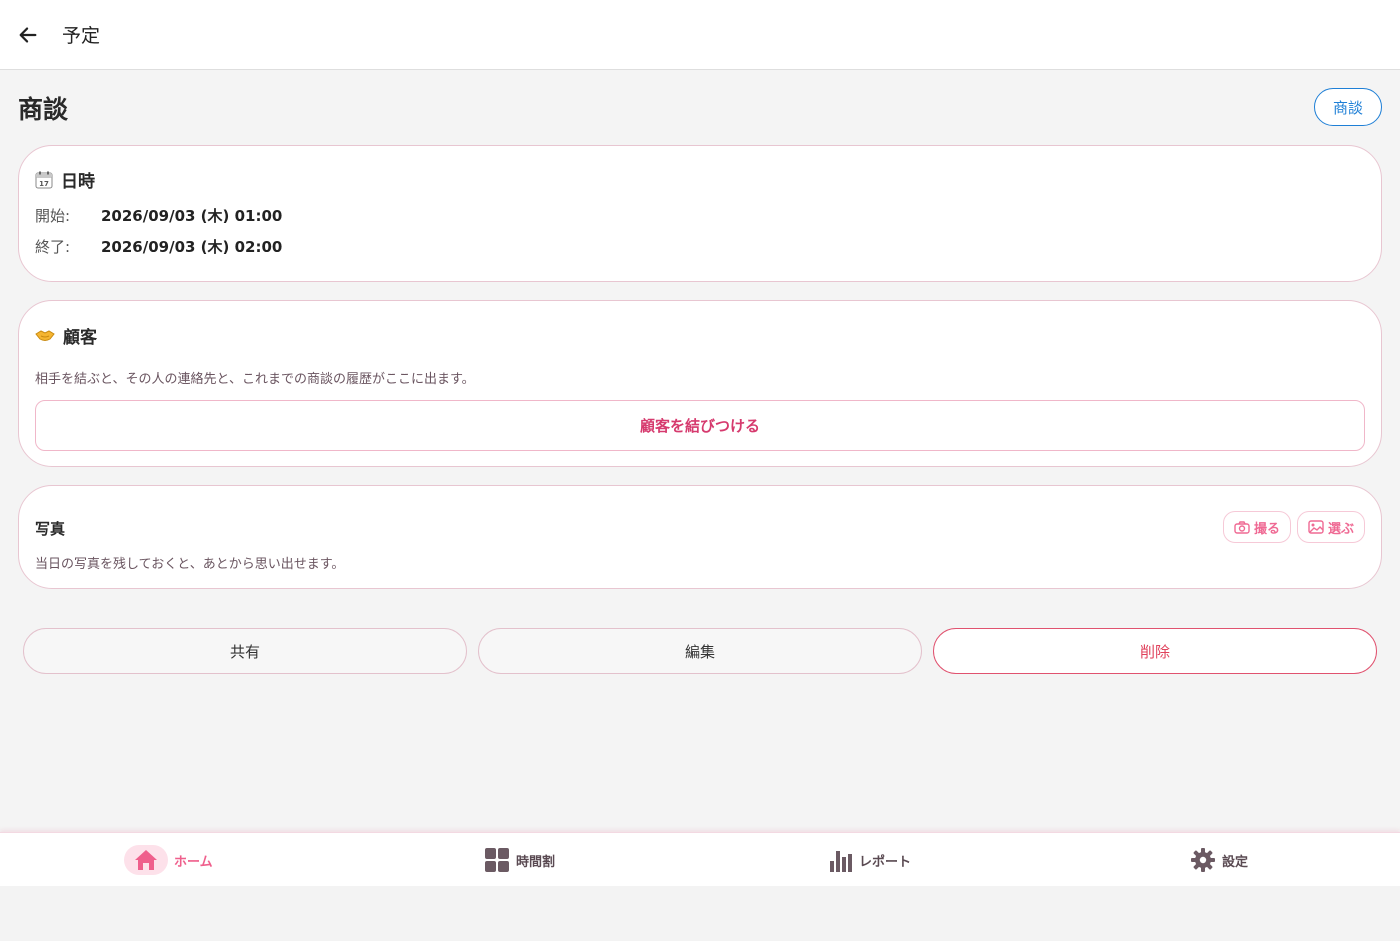  Describe the element at coordinates (1242, 527) in the screenshot. I see `camera-icon` at that location.